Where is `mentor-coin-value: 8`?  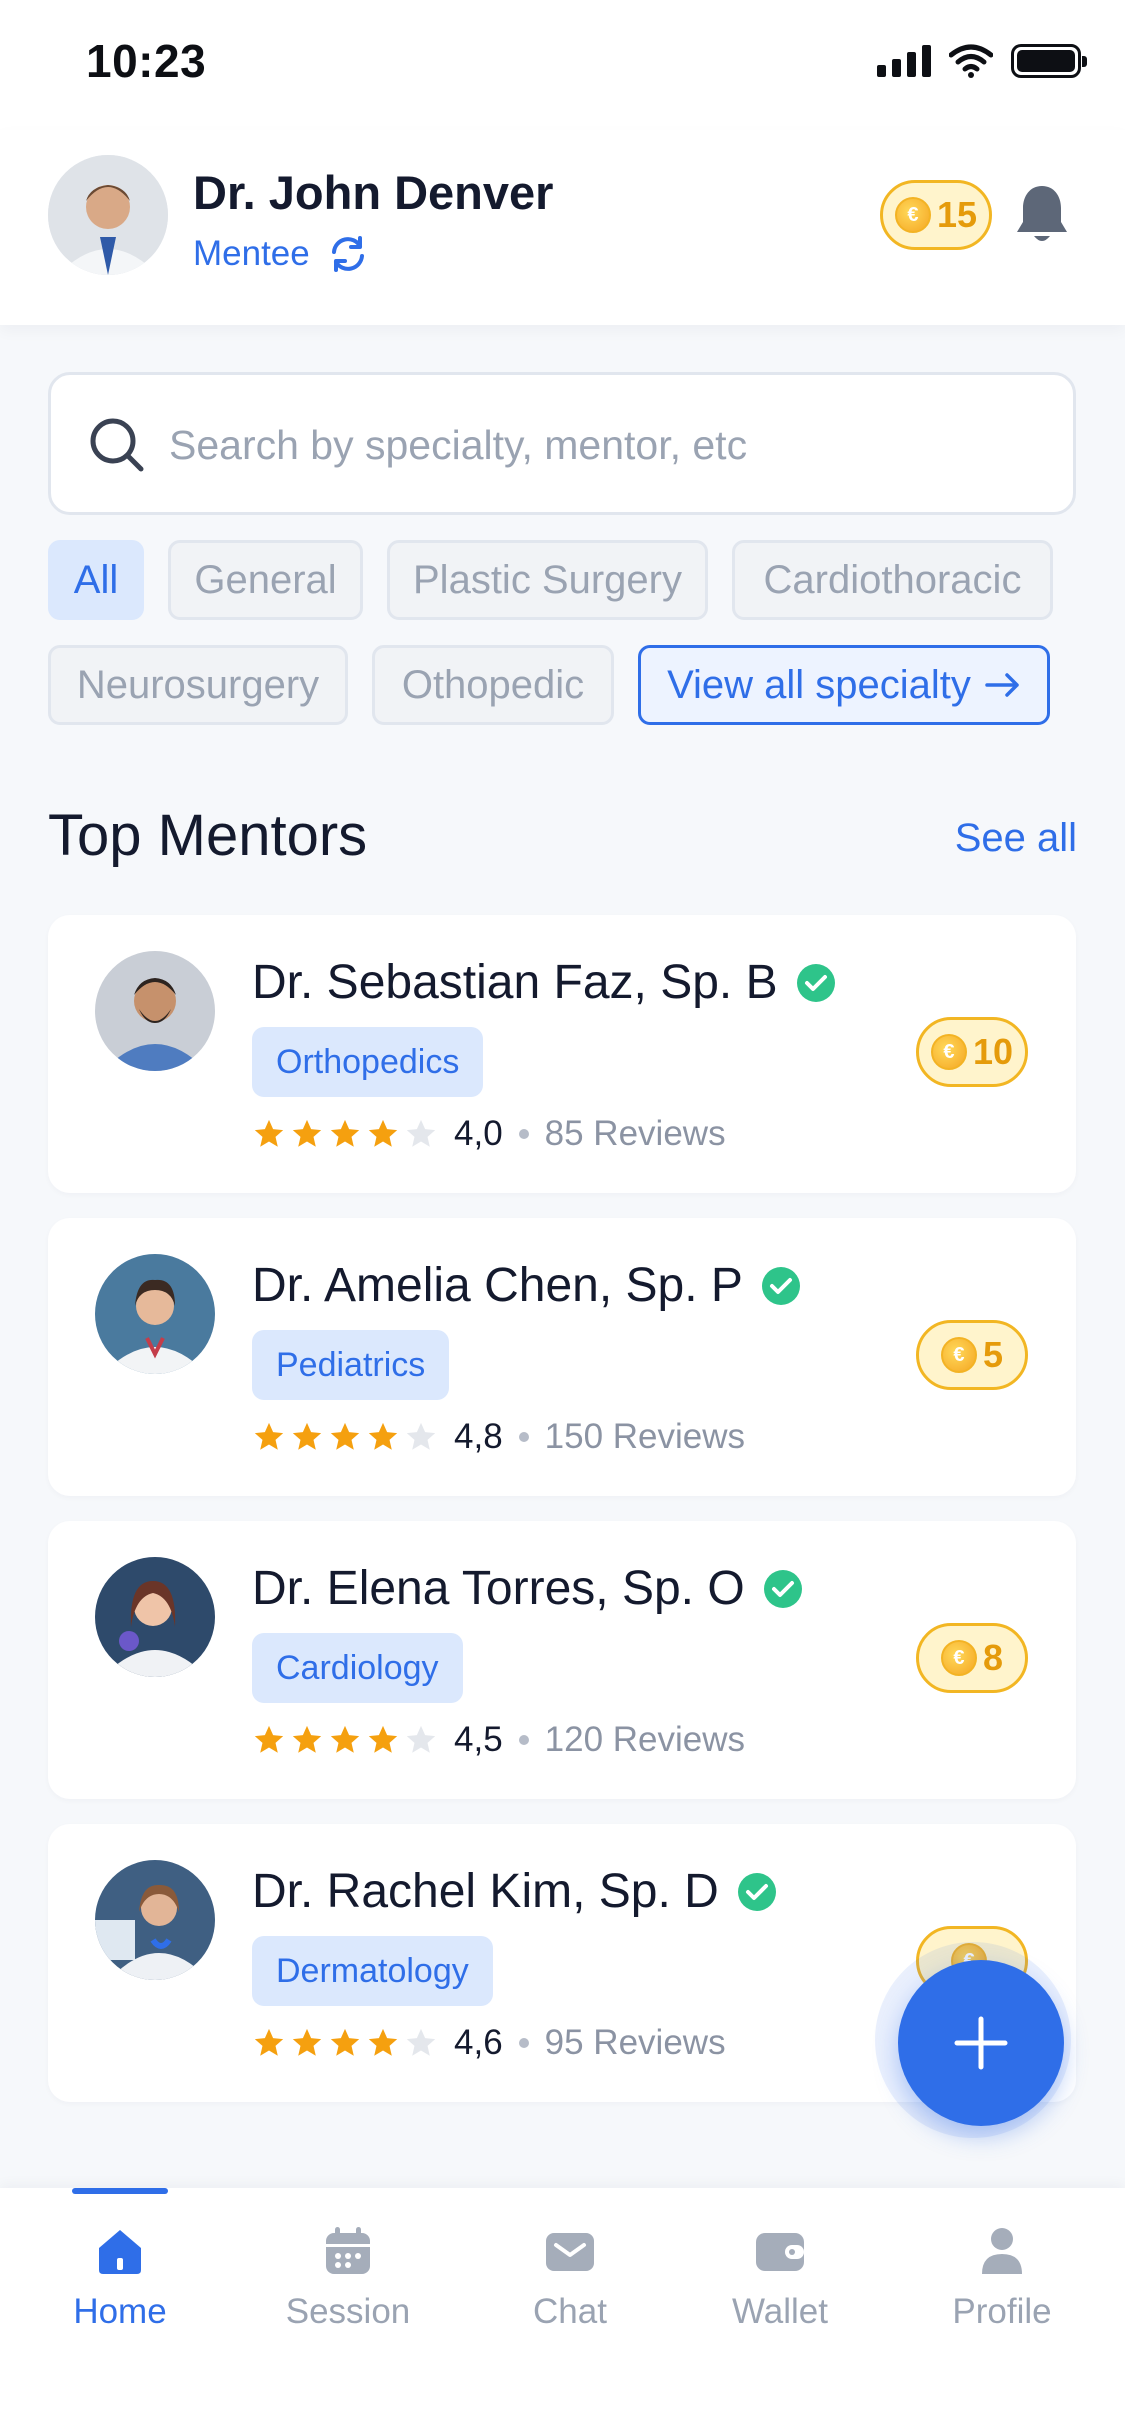
mentor-coin-value: 8 is located at coordinates (993, 1657).